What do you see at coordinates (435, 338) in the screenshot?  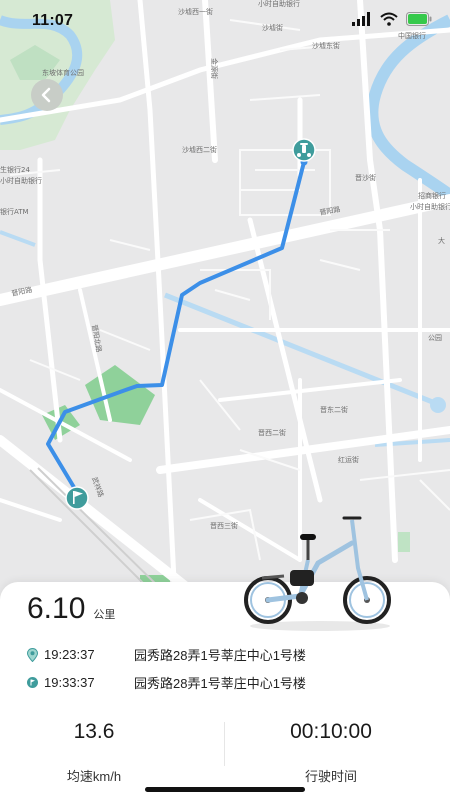 I see `map-label-gongyuan: 公园` at bounding box center [435, 338].